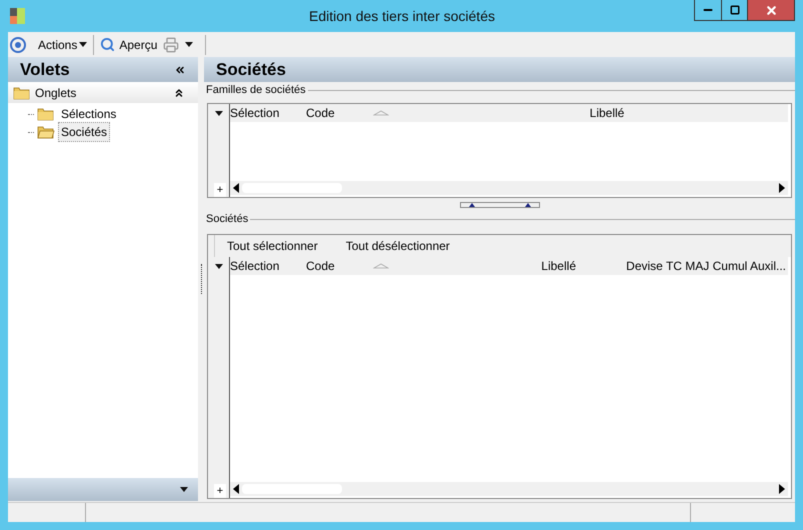 Image resolution: width=803 pixels, height=530 pixels. I want to click on sidebar-title: Volets, so click(45, 69).